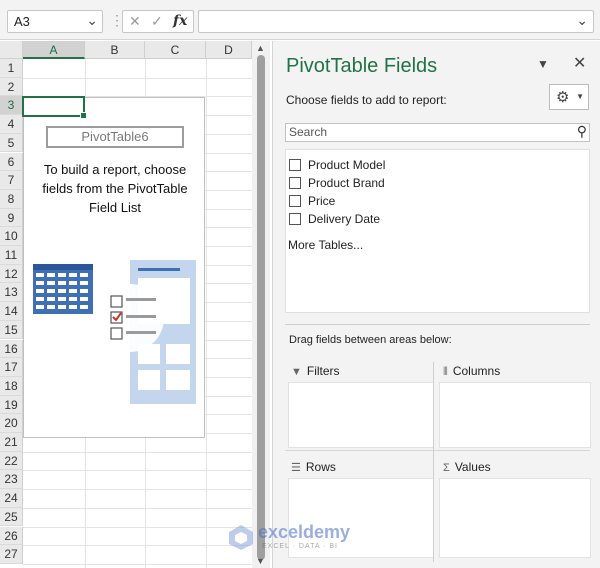  What do you see at coordinates (11, 461) in the screenshot?
I see `row-header-22: 22` at bounding box center [11, 461].